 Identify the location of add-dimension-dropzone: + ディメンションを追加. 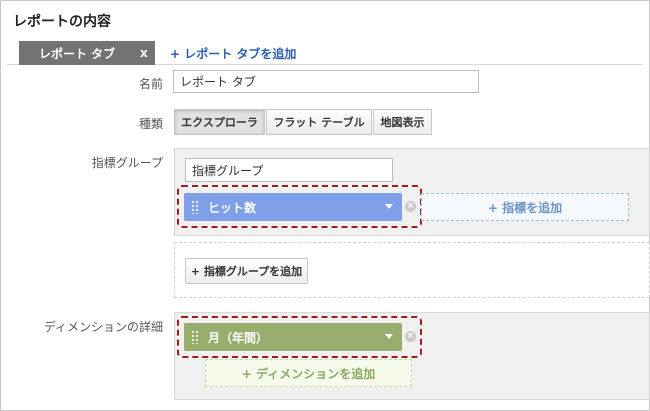
(308, 373).